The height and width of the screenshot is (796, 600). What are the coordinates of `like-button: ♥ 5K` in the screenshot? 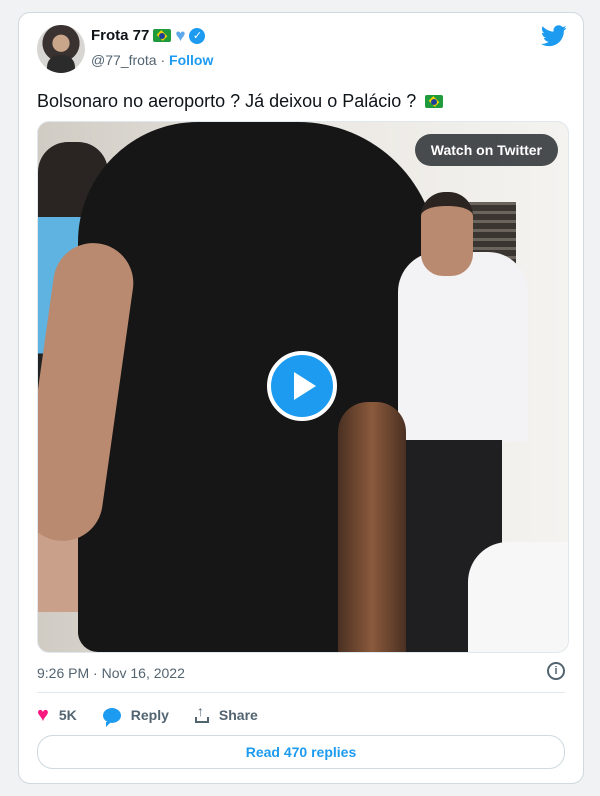 It's located at (57, 715).